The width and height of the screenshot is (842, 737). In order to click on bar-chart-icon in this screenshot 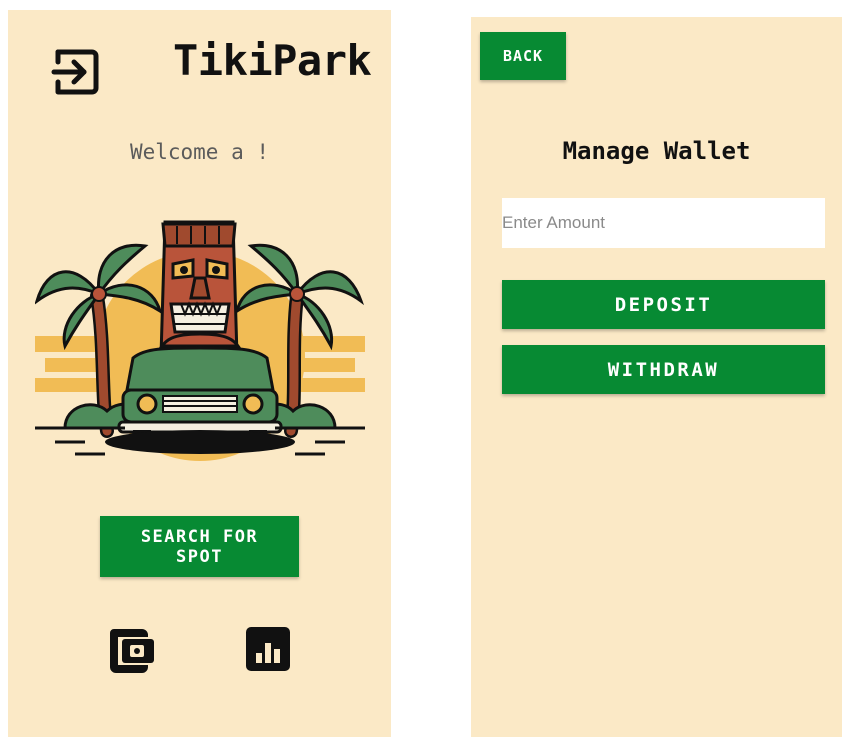, I will do `click(268, 649)`.